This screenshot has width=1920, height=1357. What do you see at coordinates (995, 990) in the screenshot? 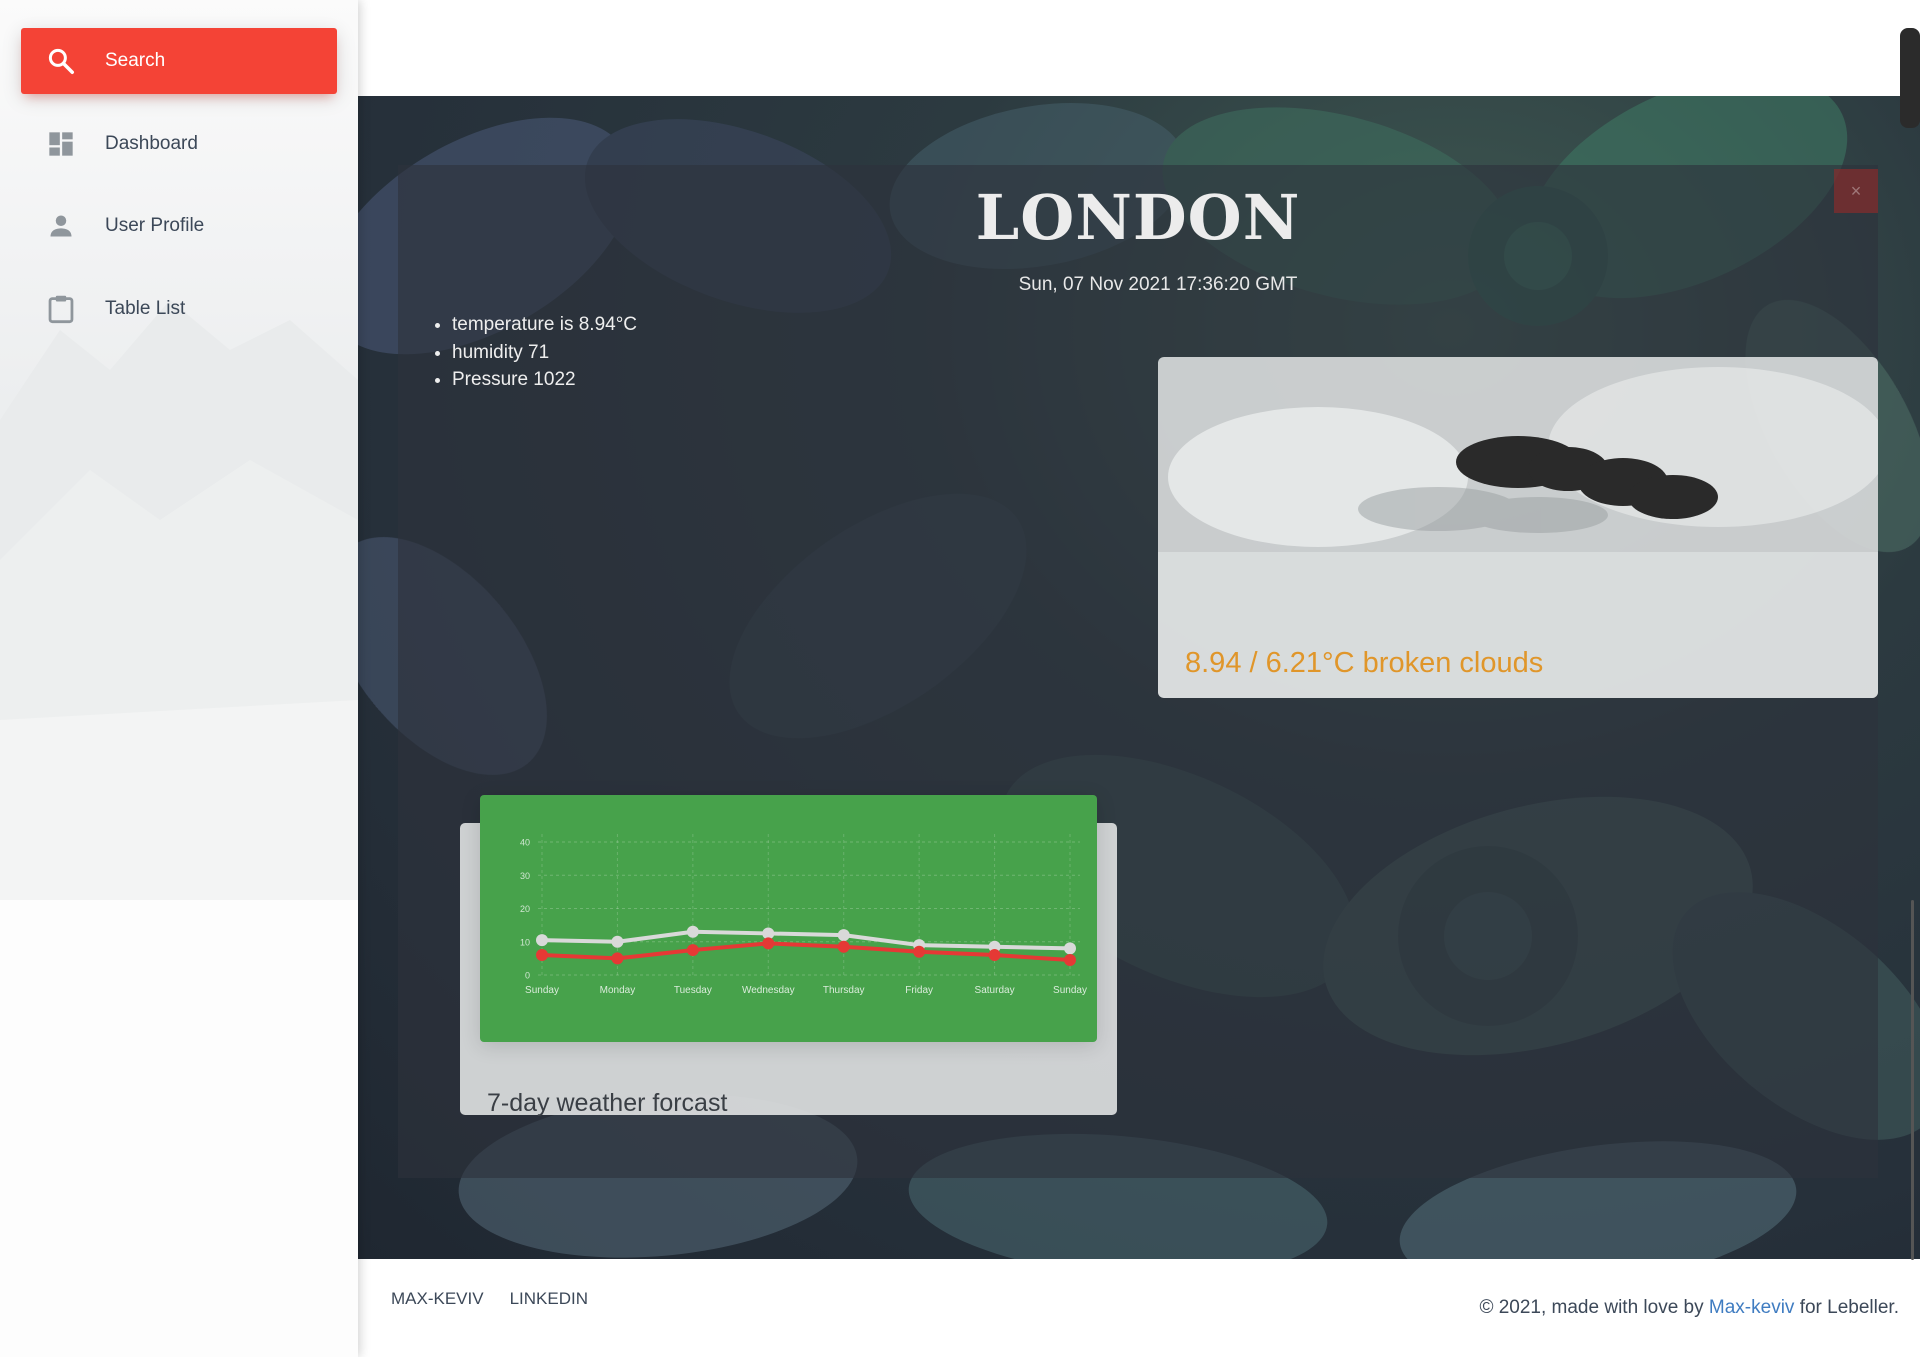
I see `x-tick-label: Saturday` at bounding box center [995, 990].